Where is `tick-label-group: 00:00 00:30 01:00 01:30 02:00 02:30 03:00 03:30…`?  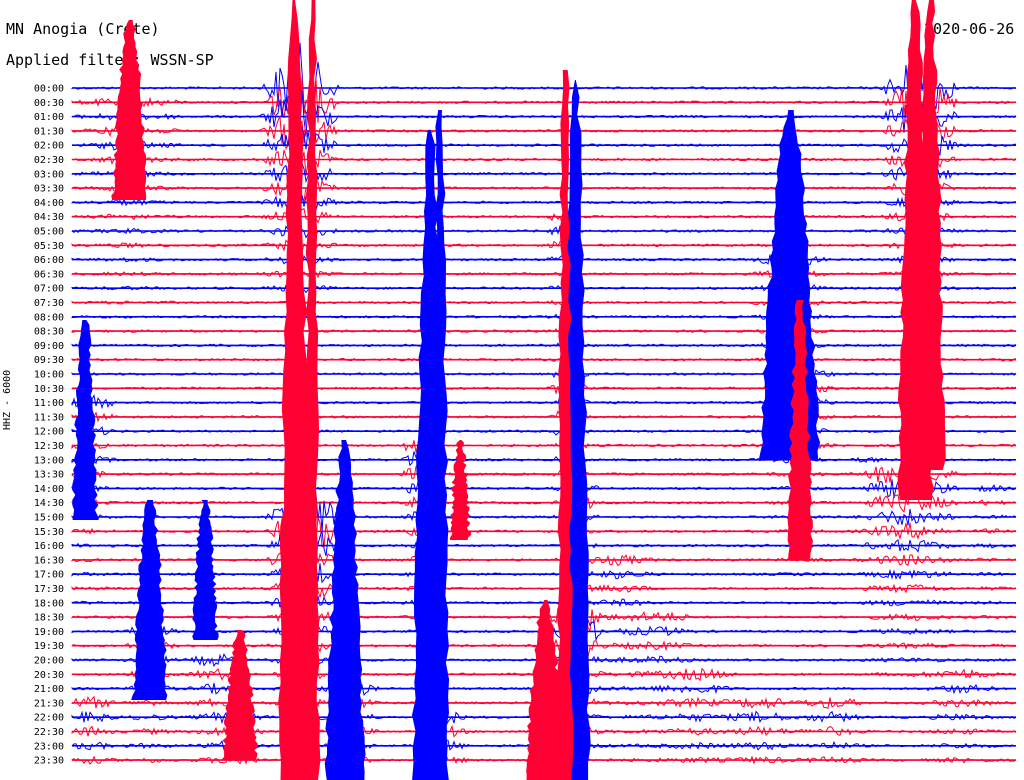
tick-label-group: 00:00 00:30 01:00 01:30 02:00 02:30 03:00 03:30… is located at coordinates (49, 425).